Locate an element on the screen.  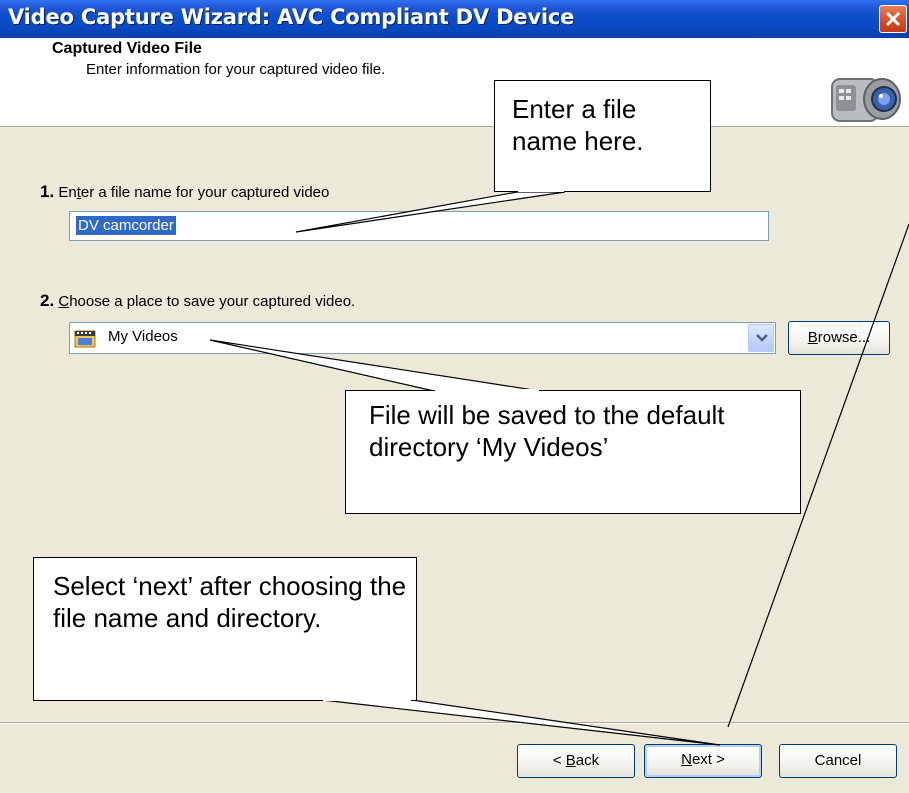
dropdown-button is located at coordinates (761, 338).